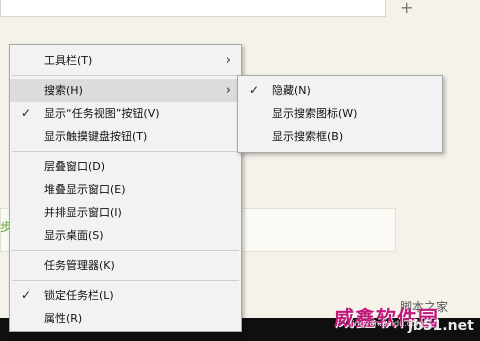  I want to click on submenu-item-label: 显示搜索图标(W), so click(315, 113).